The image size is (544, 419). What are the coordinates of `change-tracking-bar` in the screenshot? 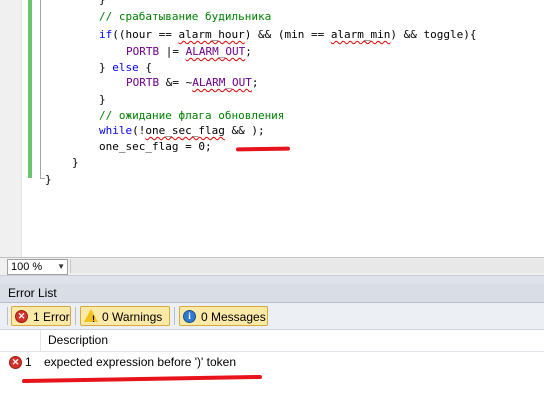 It's located at (30, 89).